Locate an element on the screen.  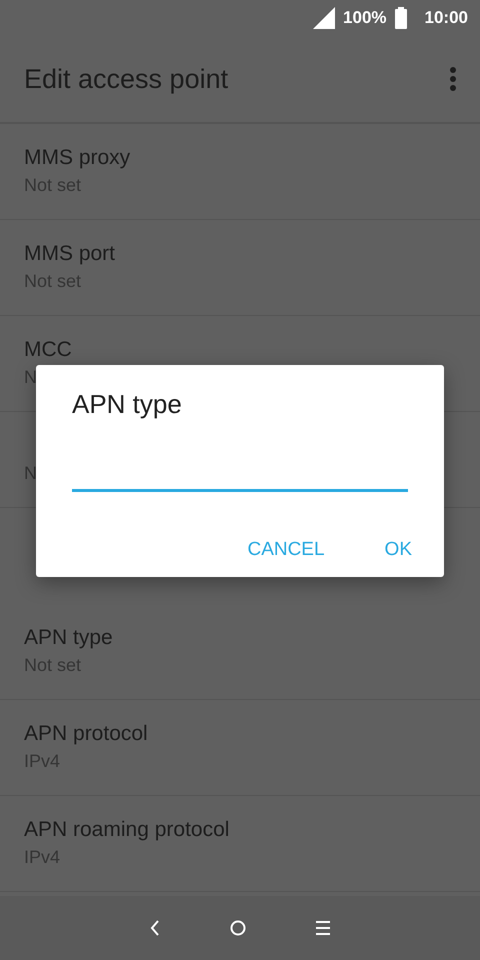
setting-title: MCC is located at coordinates (48, 350).